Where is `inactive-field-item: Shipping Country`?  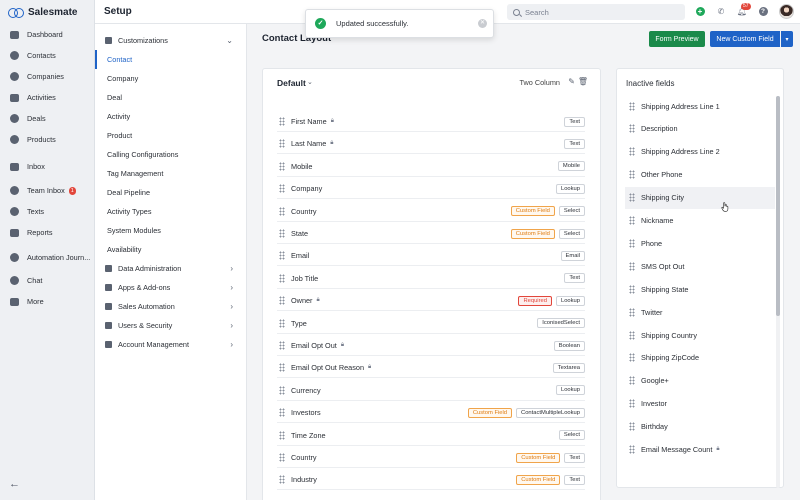 inactive-field-item: Shipping Country is located at coordinates (700, 335).